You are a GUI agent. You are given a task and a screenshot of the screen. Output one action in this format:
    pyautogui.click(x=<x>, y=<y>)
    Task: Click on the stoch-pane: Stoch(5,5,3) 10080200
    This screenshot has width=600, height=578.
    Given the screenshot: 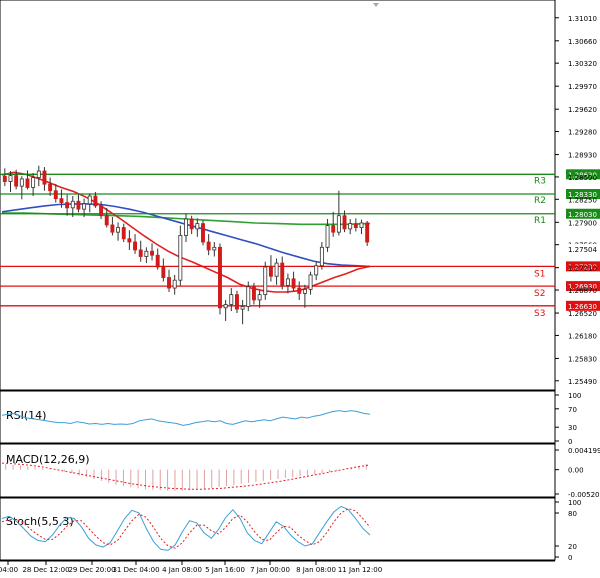 What is the action you would take?
    pyautogui.click(x=290, y=529)
    